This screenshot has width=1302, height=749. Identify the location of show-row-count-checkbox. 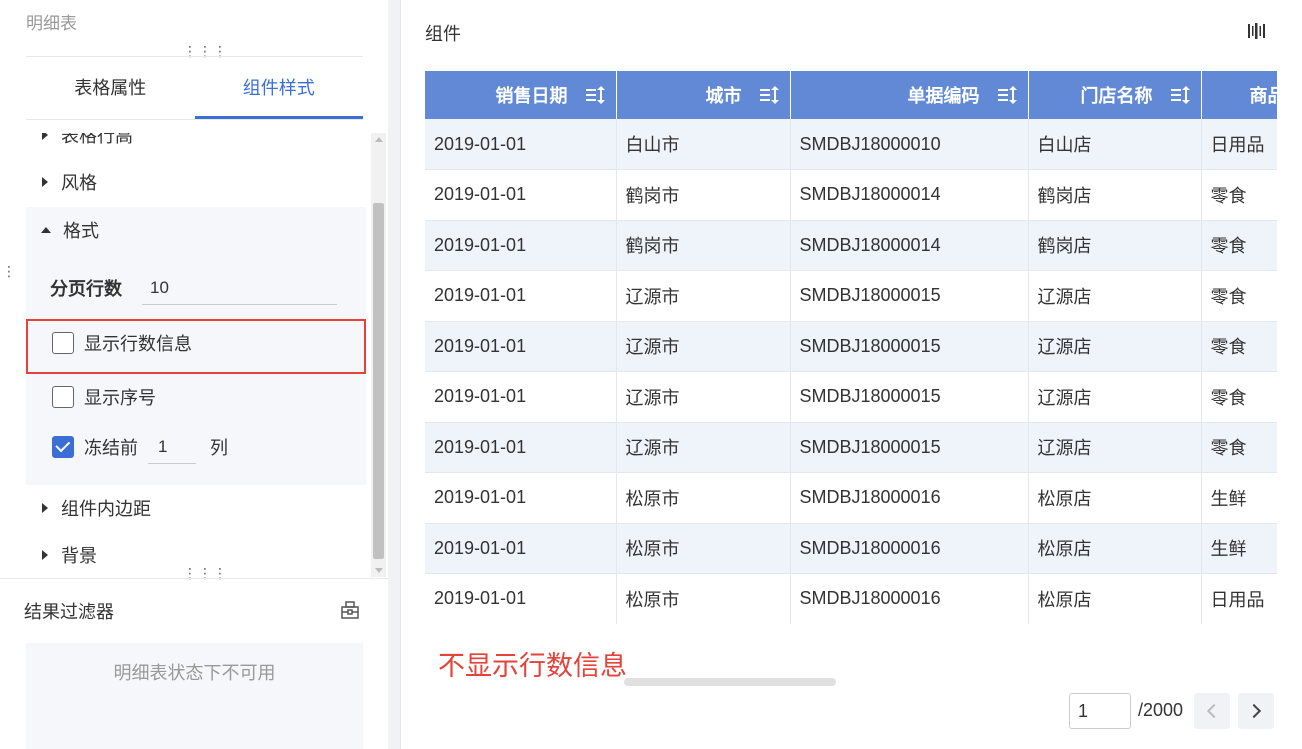
(63, 343).